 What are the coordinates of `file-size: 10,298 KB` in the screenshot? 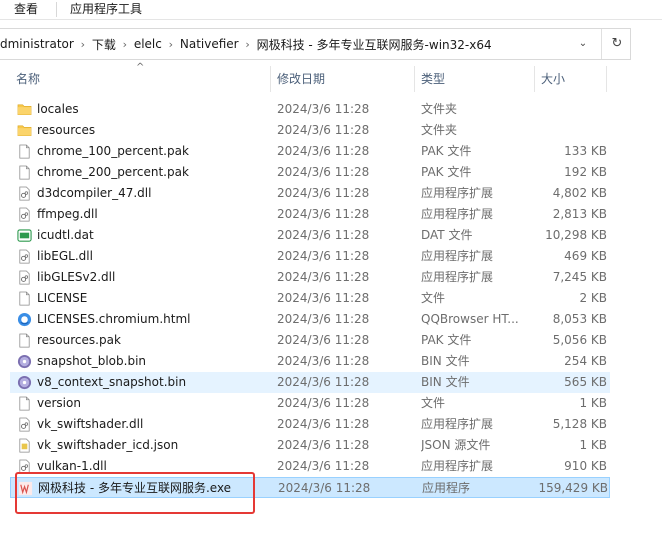 It's located at (576, 235).